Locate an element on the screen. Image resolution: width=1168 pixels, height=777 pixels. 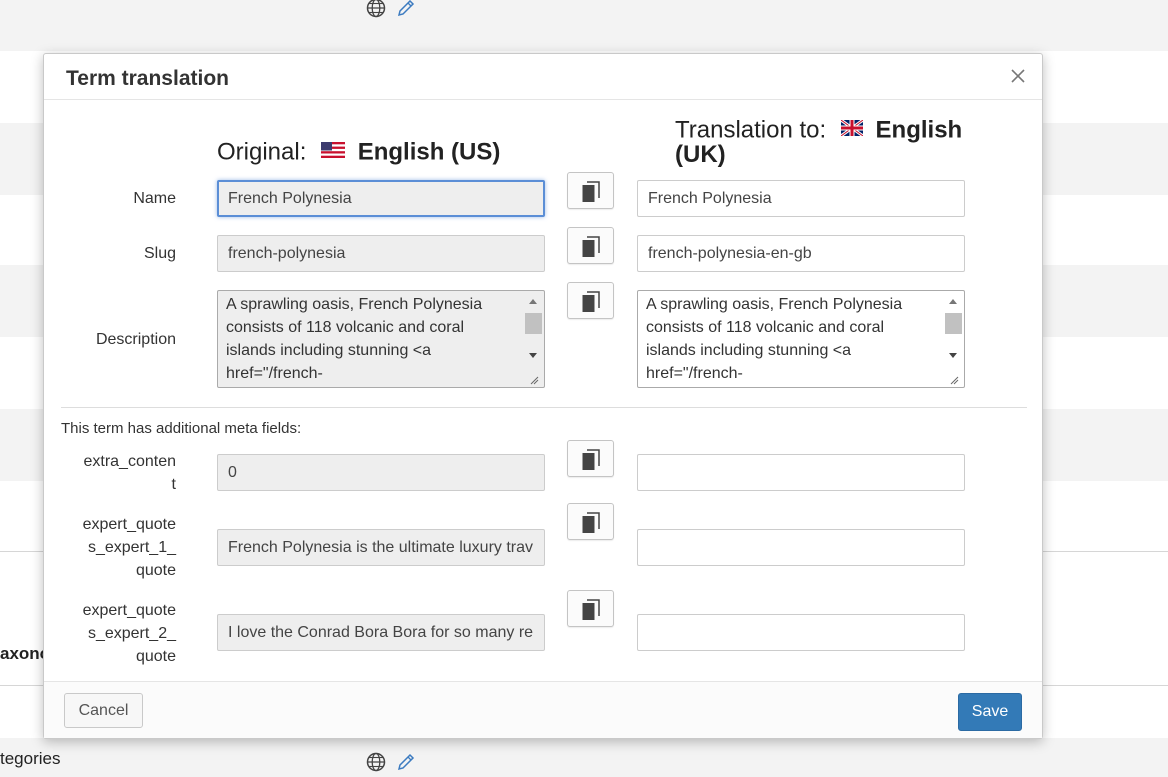
expert-quote-2-label: expert_quote s_expert_2_ quote is located at coordinates (110, 633).